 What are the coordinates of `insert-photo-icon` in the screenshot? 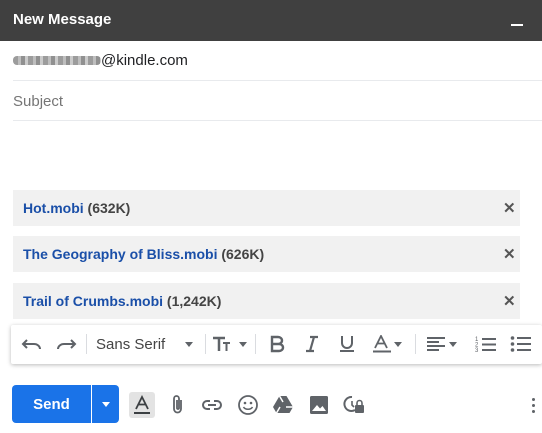 It's located at (319, 405).